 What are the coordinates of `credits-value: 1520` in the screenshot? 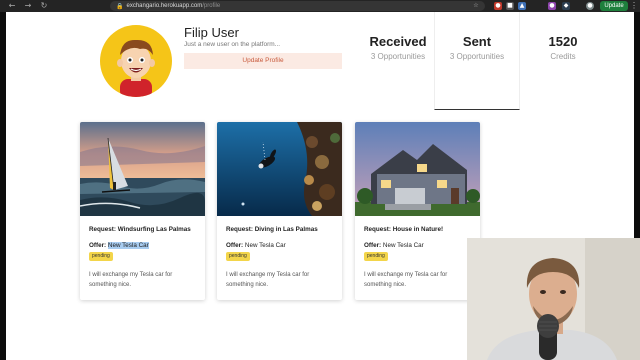 It's located at (563, 41).